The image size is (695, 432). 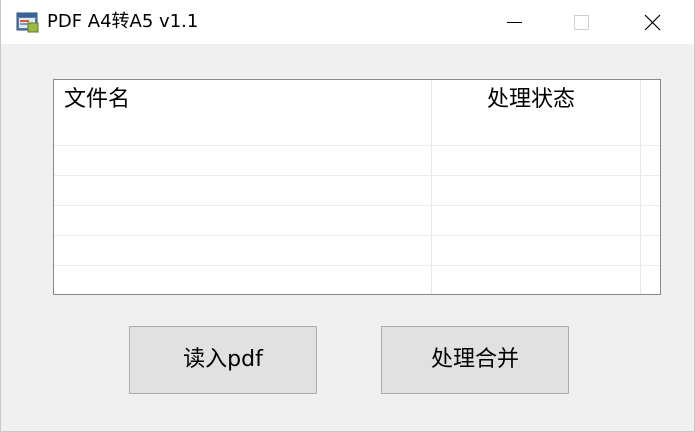 I want to click on app-window-icon, so click(x=28, y=22).